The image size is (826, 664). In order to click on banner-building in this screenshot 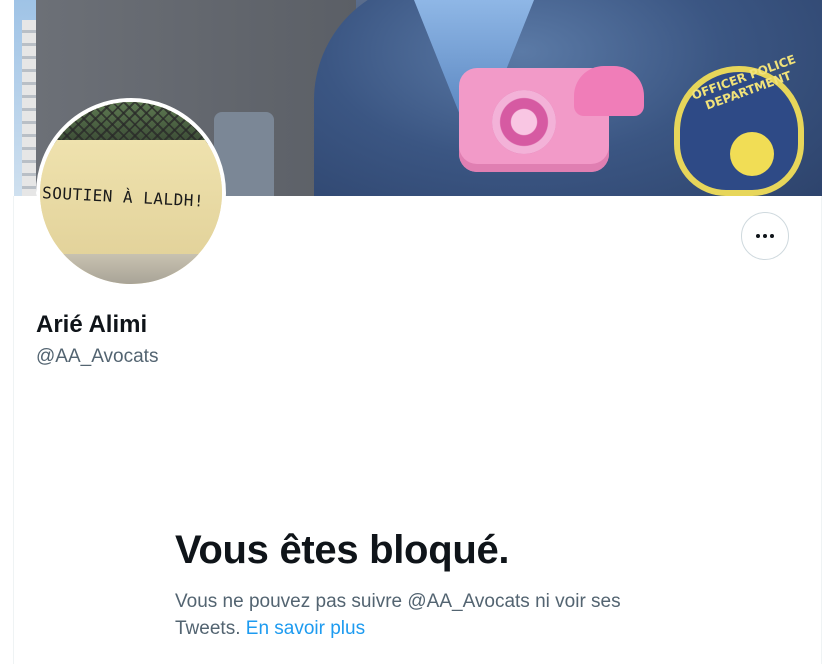, I will do `click(29, 108)`.